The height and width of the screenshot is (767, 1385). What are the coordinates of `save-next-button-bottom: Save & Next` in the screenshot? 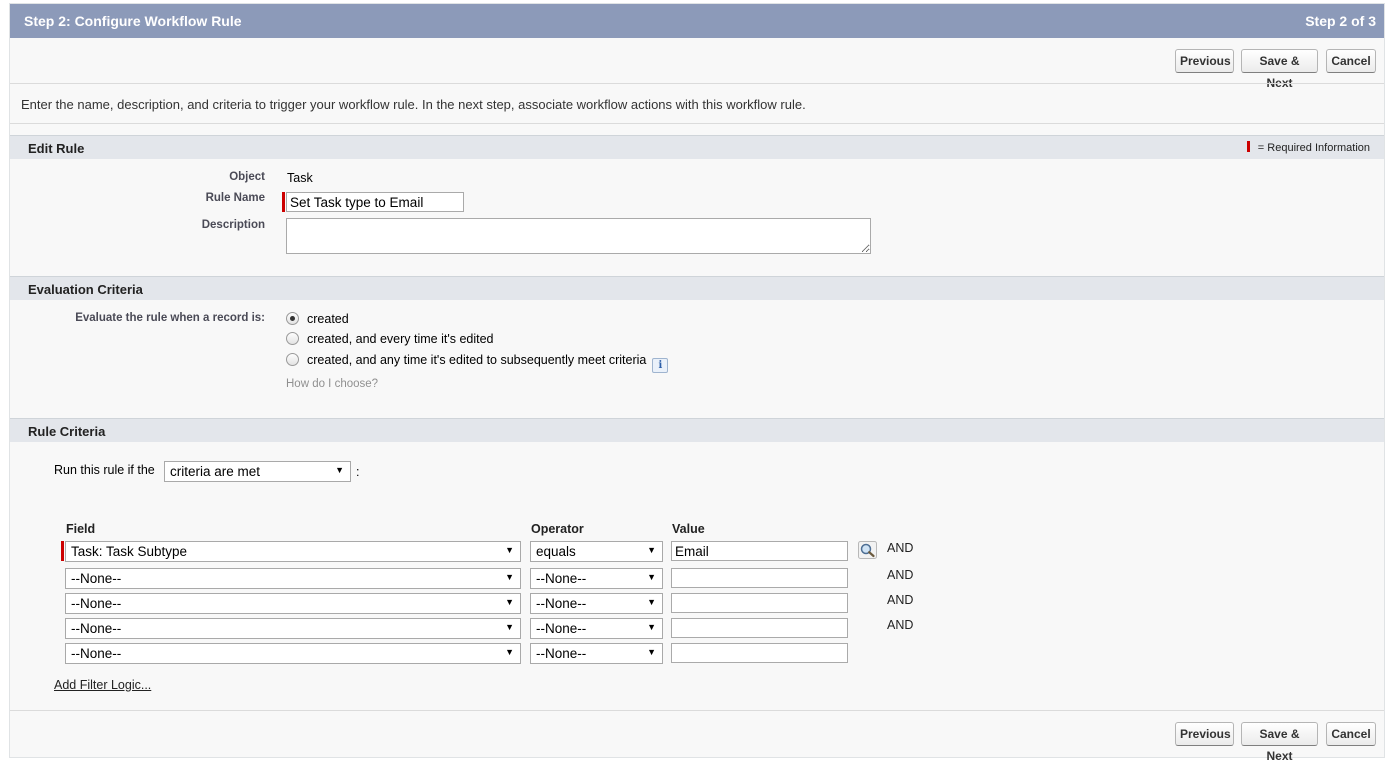 It's located at (1279, 742).